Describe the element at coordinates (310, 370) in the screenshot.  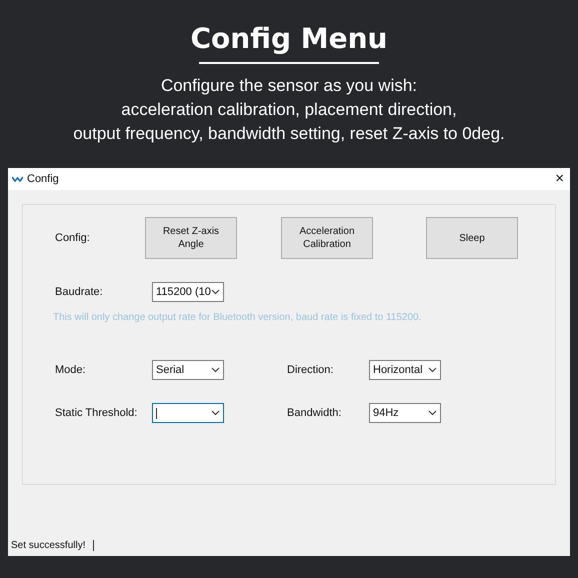
I see `field-label: Direction:` at that location.